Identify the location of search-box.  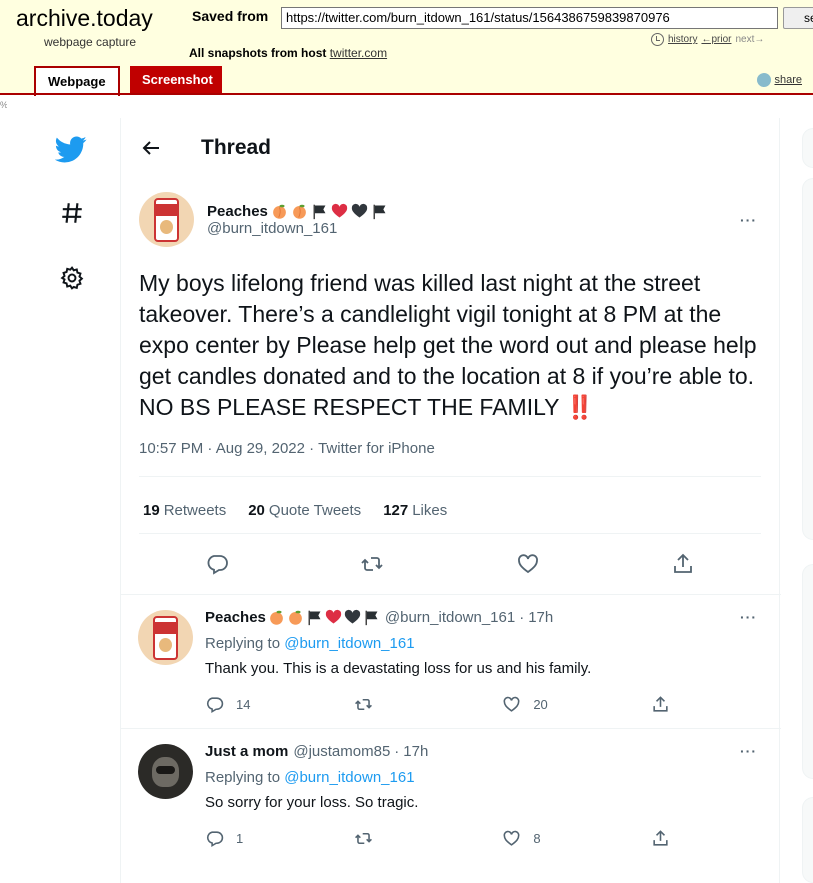
(807, 148).